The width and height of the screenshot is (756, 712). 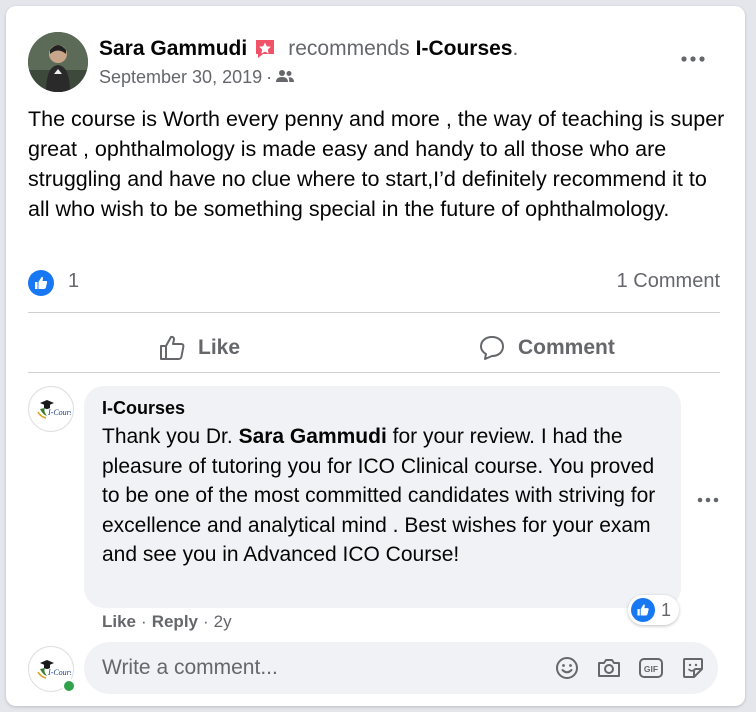 I want to click on author-name: Sara Gammudi, so click(x=173, y=49).